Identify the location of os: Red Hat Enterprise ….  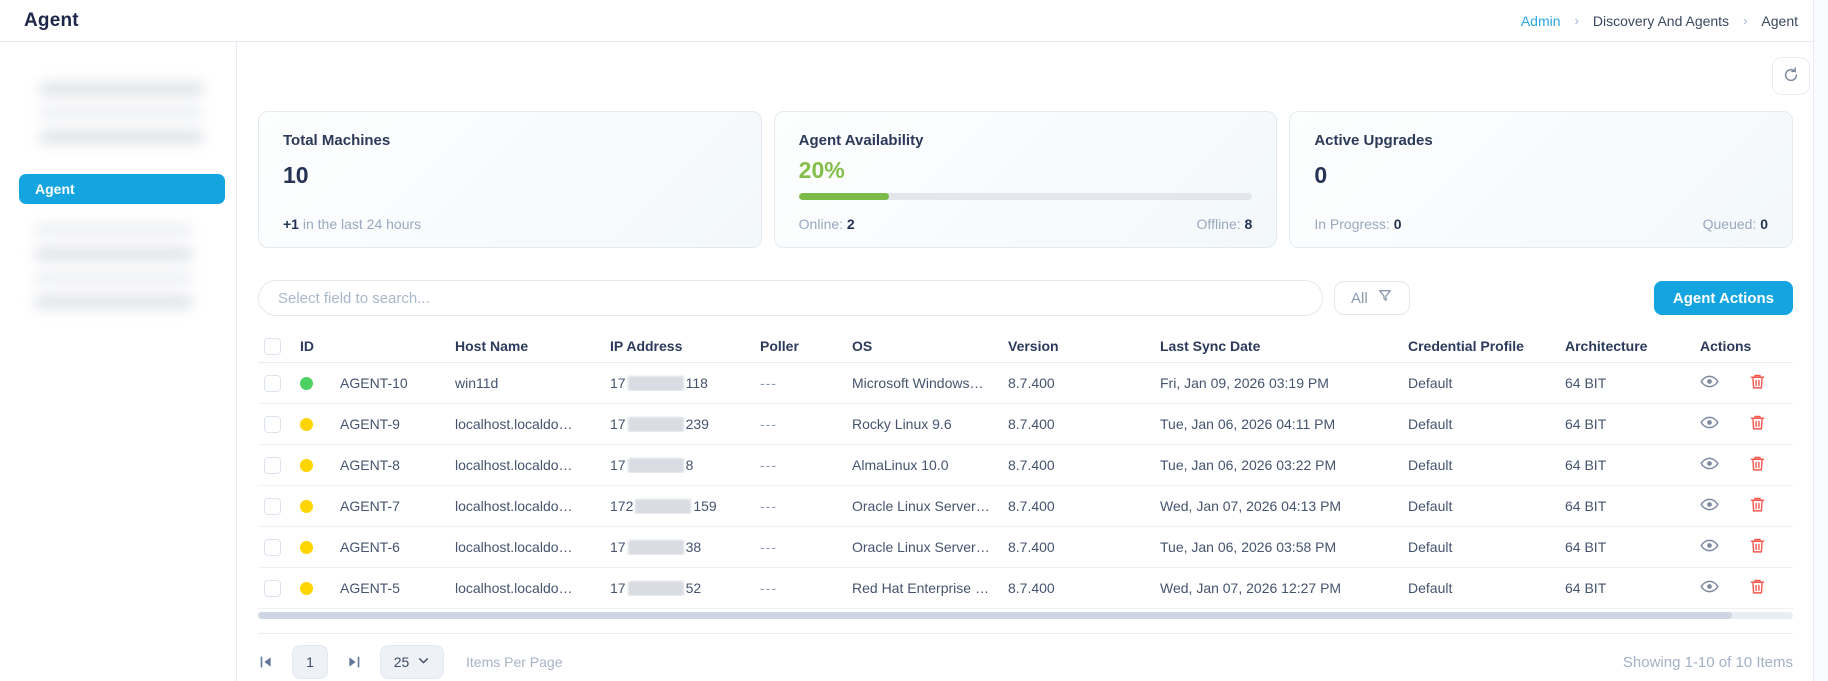
(920, 588).